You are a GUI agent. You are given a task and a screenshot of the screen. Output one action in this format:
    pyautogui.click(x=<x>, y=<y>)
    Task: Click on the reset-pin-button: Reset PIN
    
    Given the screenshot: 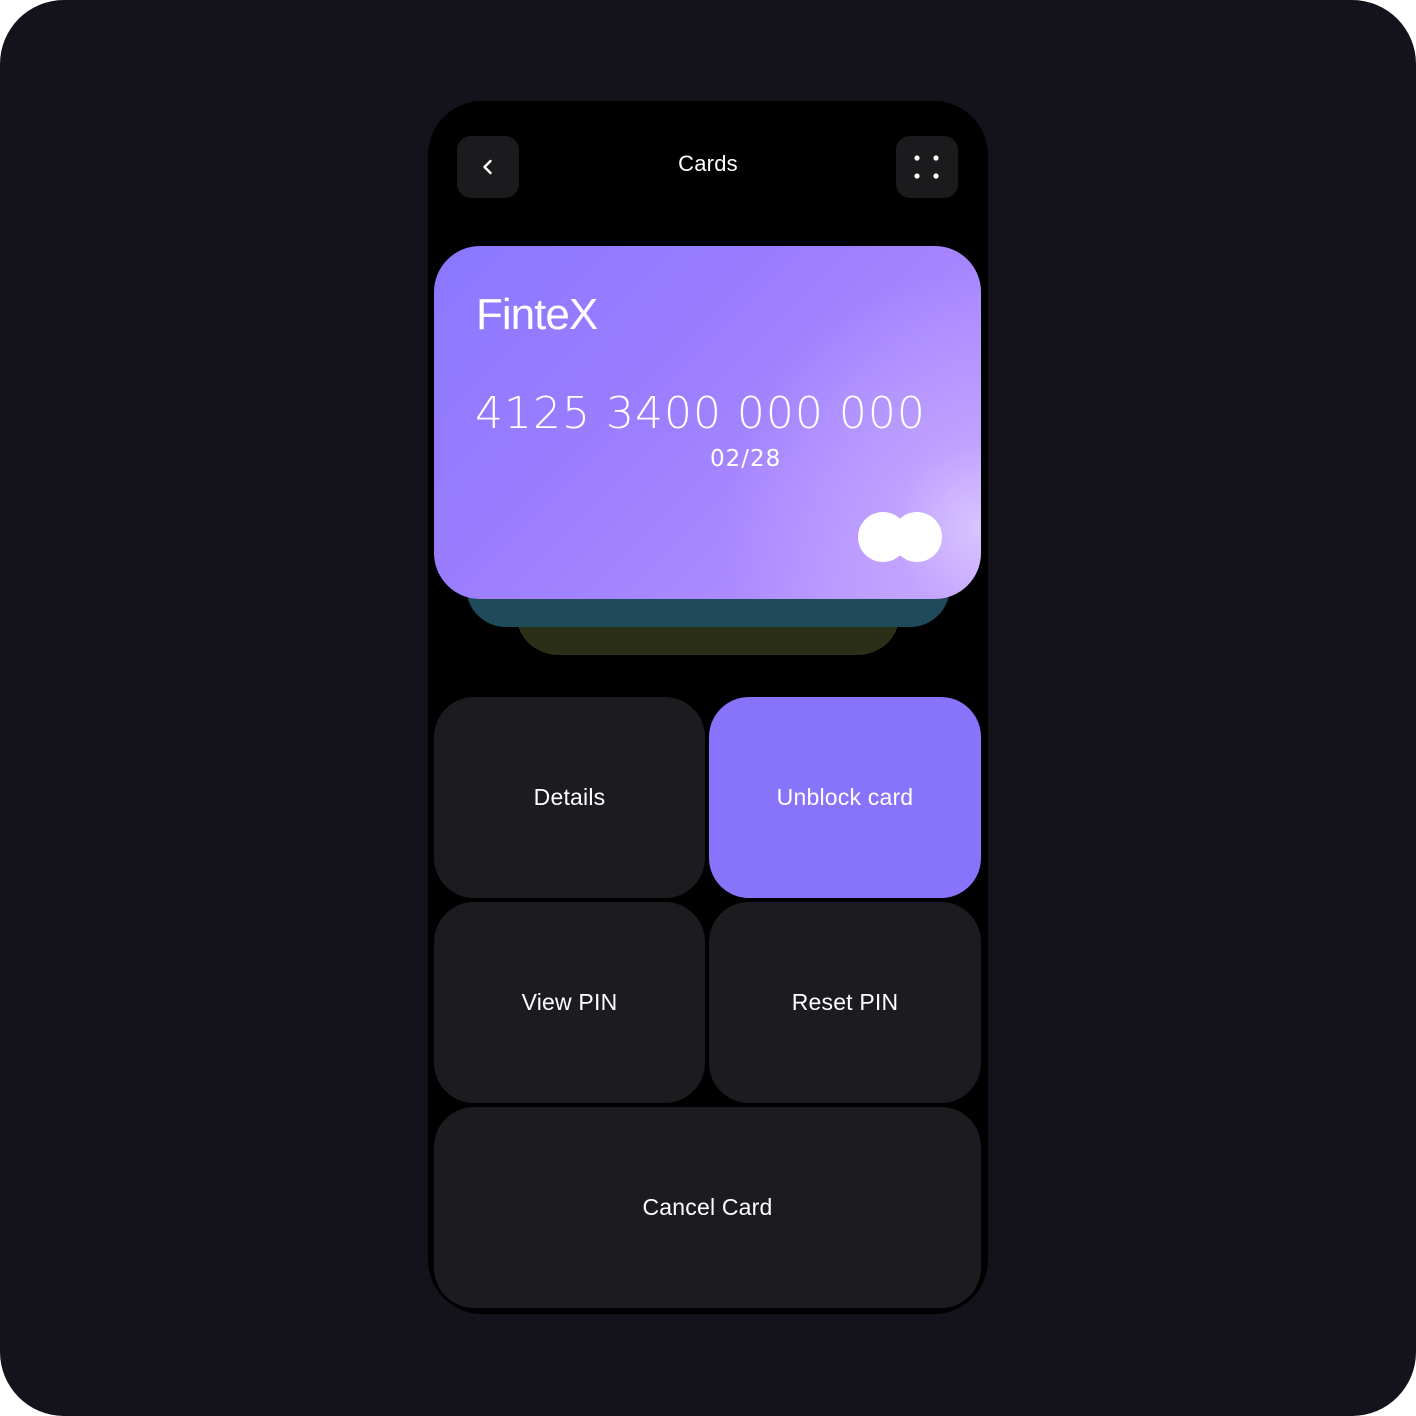 What is the action you would take?
    pyautogui.click(x=845, y=1002)
    